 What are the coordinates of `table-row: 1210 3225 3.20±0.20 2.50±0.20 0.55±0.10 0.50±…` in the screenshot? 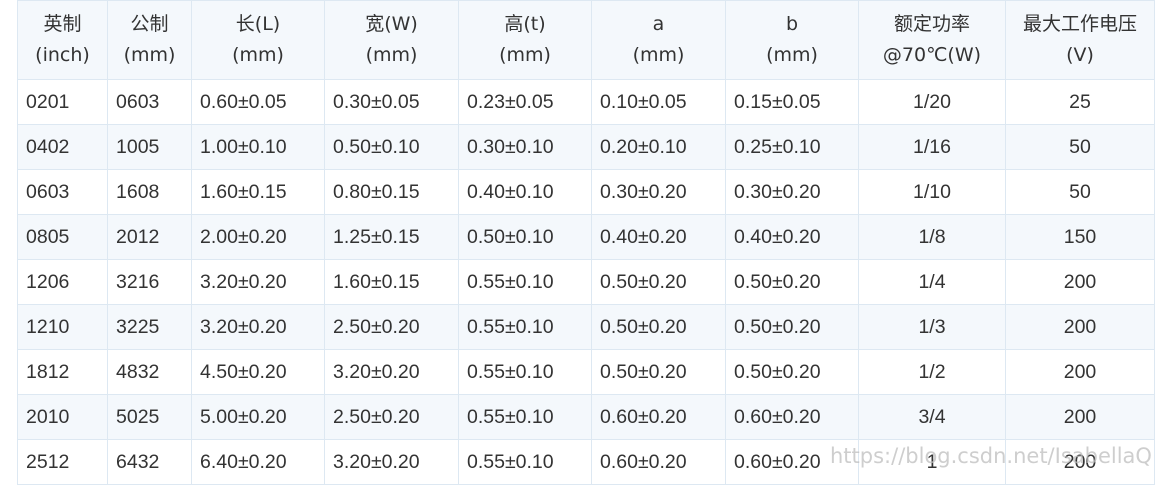 It's located at (586, 327).